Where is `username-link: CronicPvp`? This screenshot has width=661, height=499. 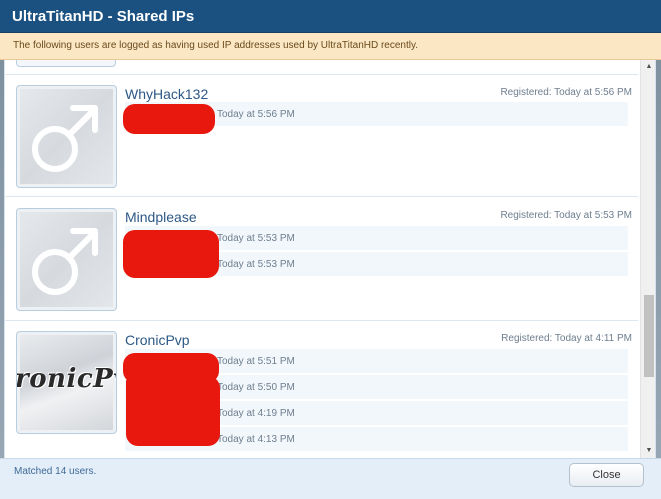
username-link: CronicPvp is located at coordinates (157, 340).